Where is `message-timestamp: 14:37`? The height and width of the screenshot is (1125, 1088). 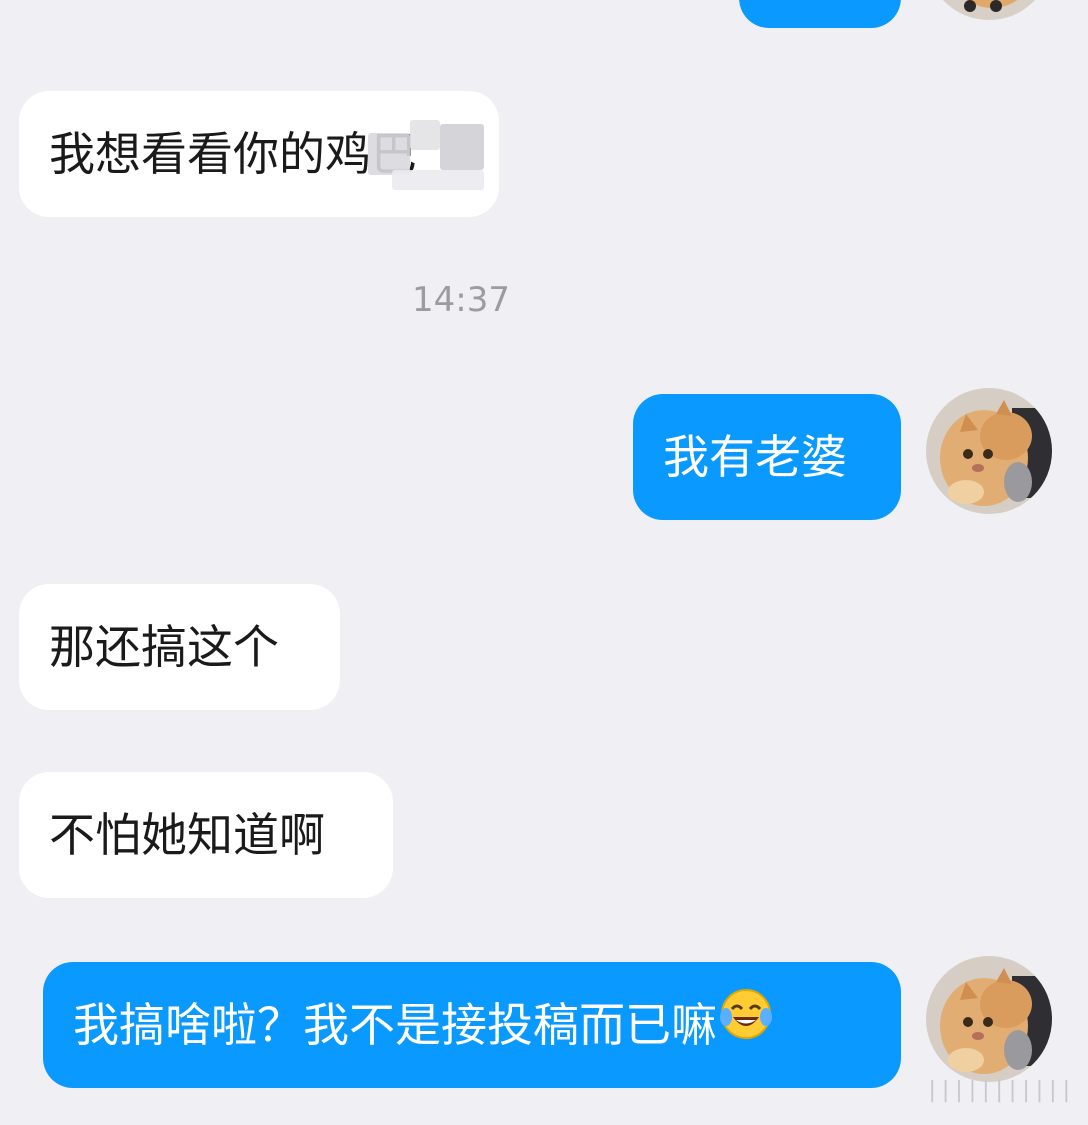
message-timestamp: 14:37 is located at coordinates (461, 300).